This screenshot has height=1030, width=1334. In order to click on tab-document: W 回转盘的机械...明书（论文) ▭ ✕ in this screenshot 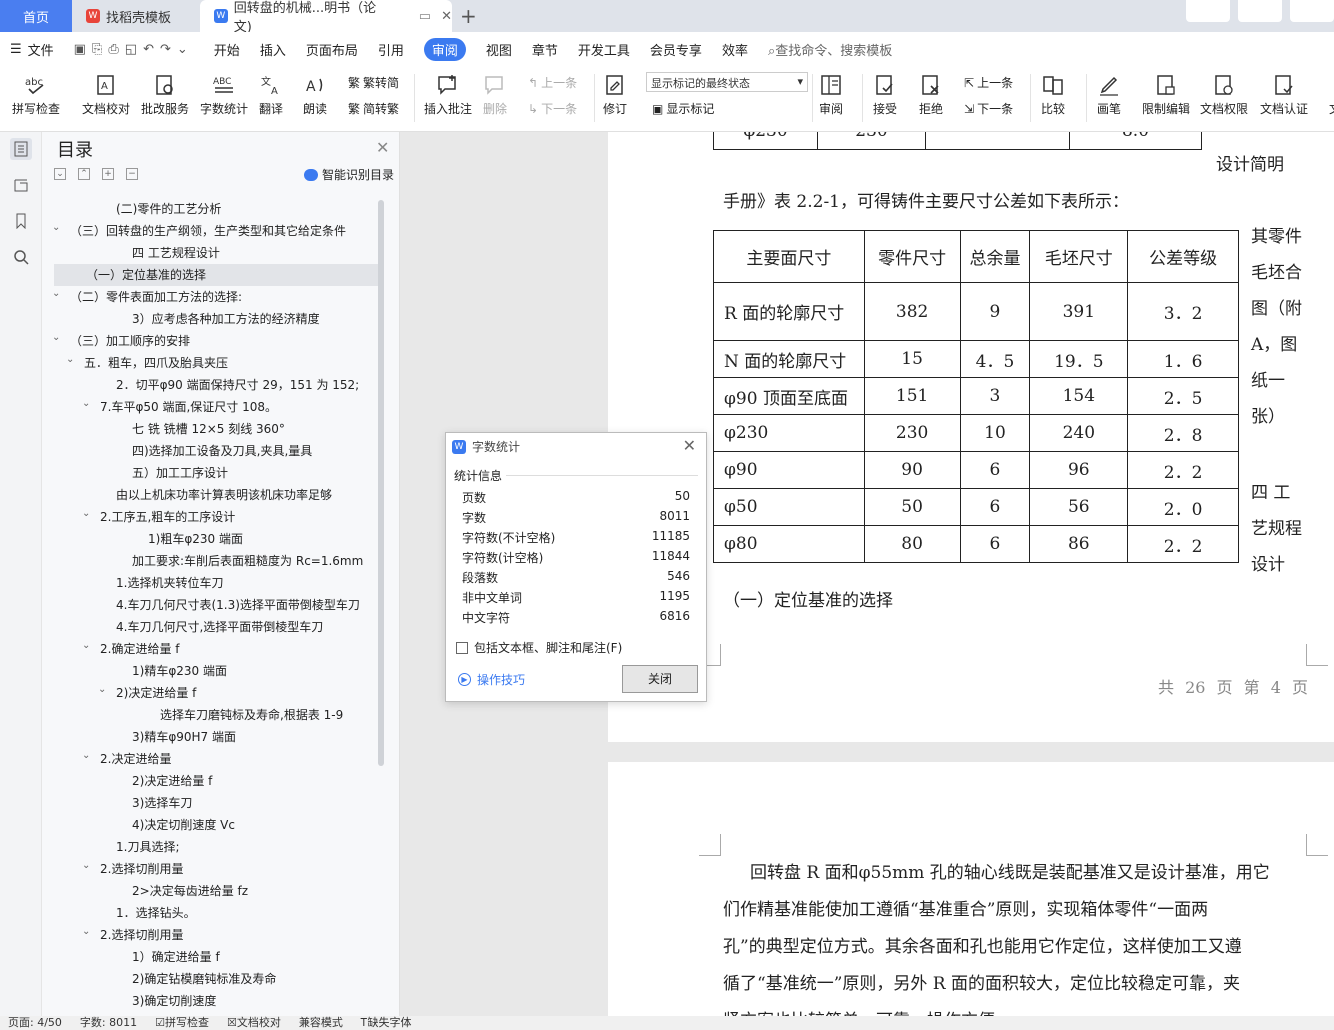, I will do `click(326, 17)`.